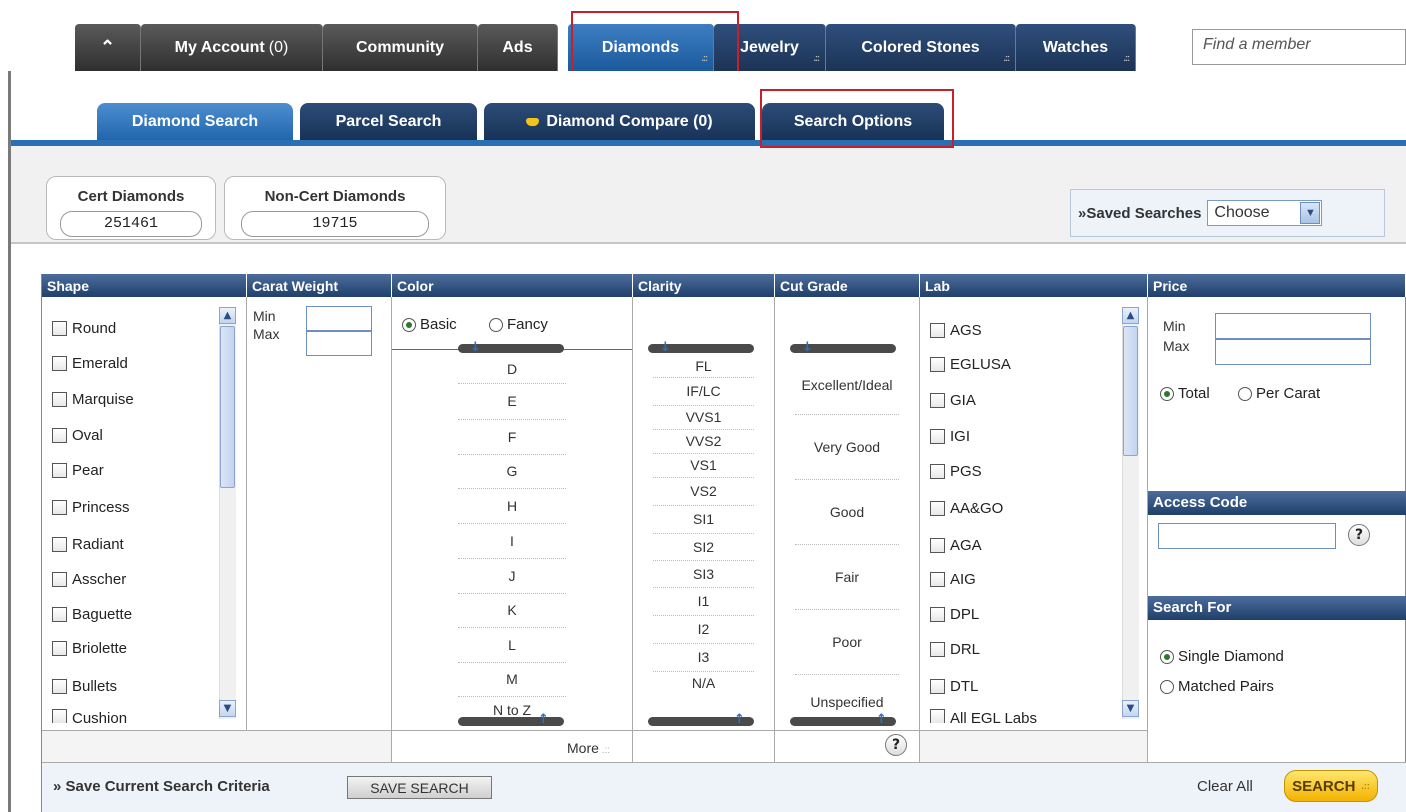 The height and width of the screenshot is (812, 1406). Describe the element at coordinates (1293, 326) in the screenshot. I see `price-min-input` at that location.